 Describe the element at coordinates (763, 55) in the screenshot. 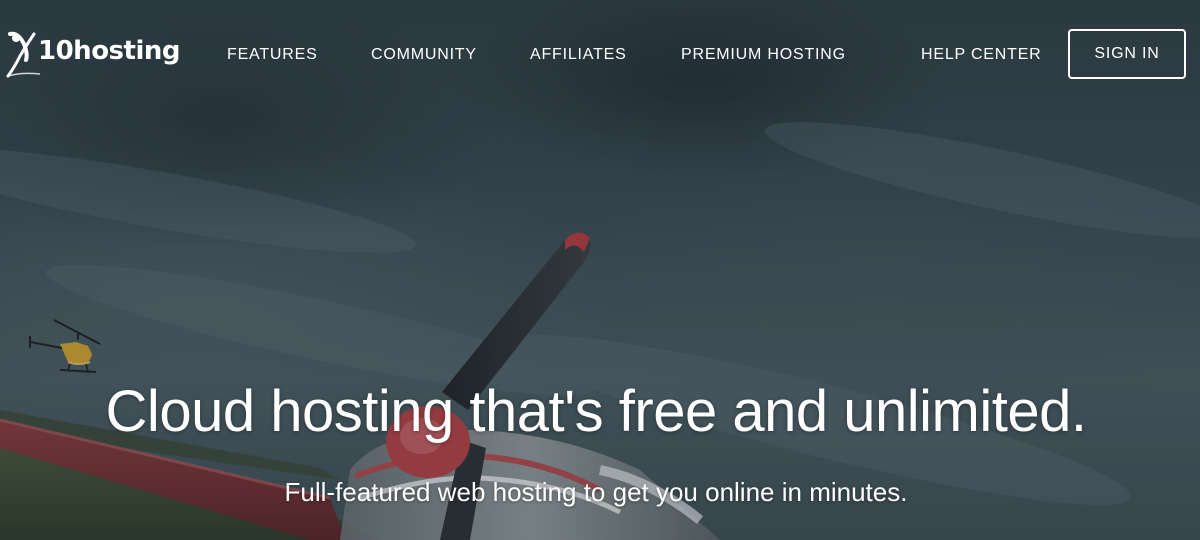

I see `nav-premium-hosting-link: PREMIUM HOSTING` at that location.